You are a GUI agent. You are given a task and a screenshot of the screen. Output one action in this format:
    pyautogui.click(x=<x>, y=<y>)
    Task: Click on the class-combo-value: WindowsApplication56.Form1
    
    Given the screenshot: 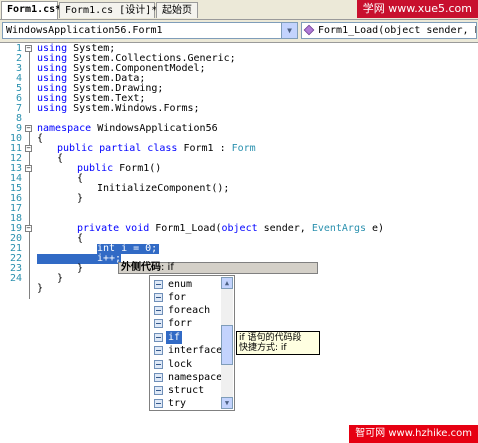 What is the action you would take?
    pyautogui.click(x=84, y=30)
    